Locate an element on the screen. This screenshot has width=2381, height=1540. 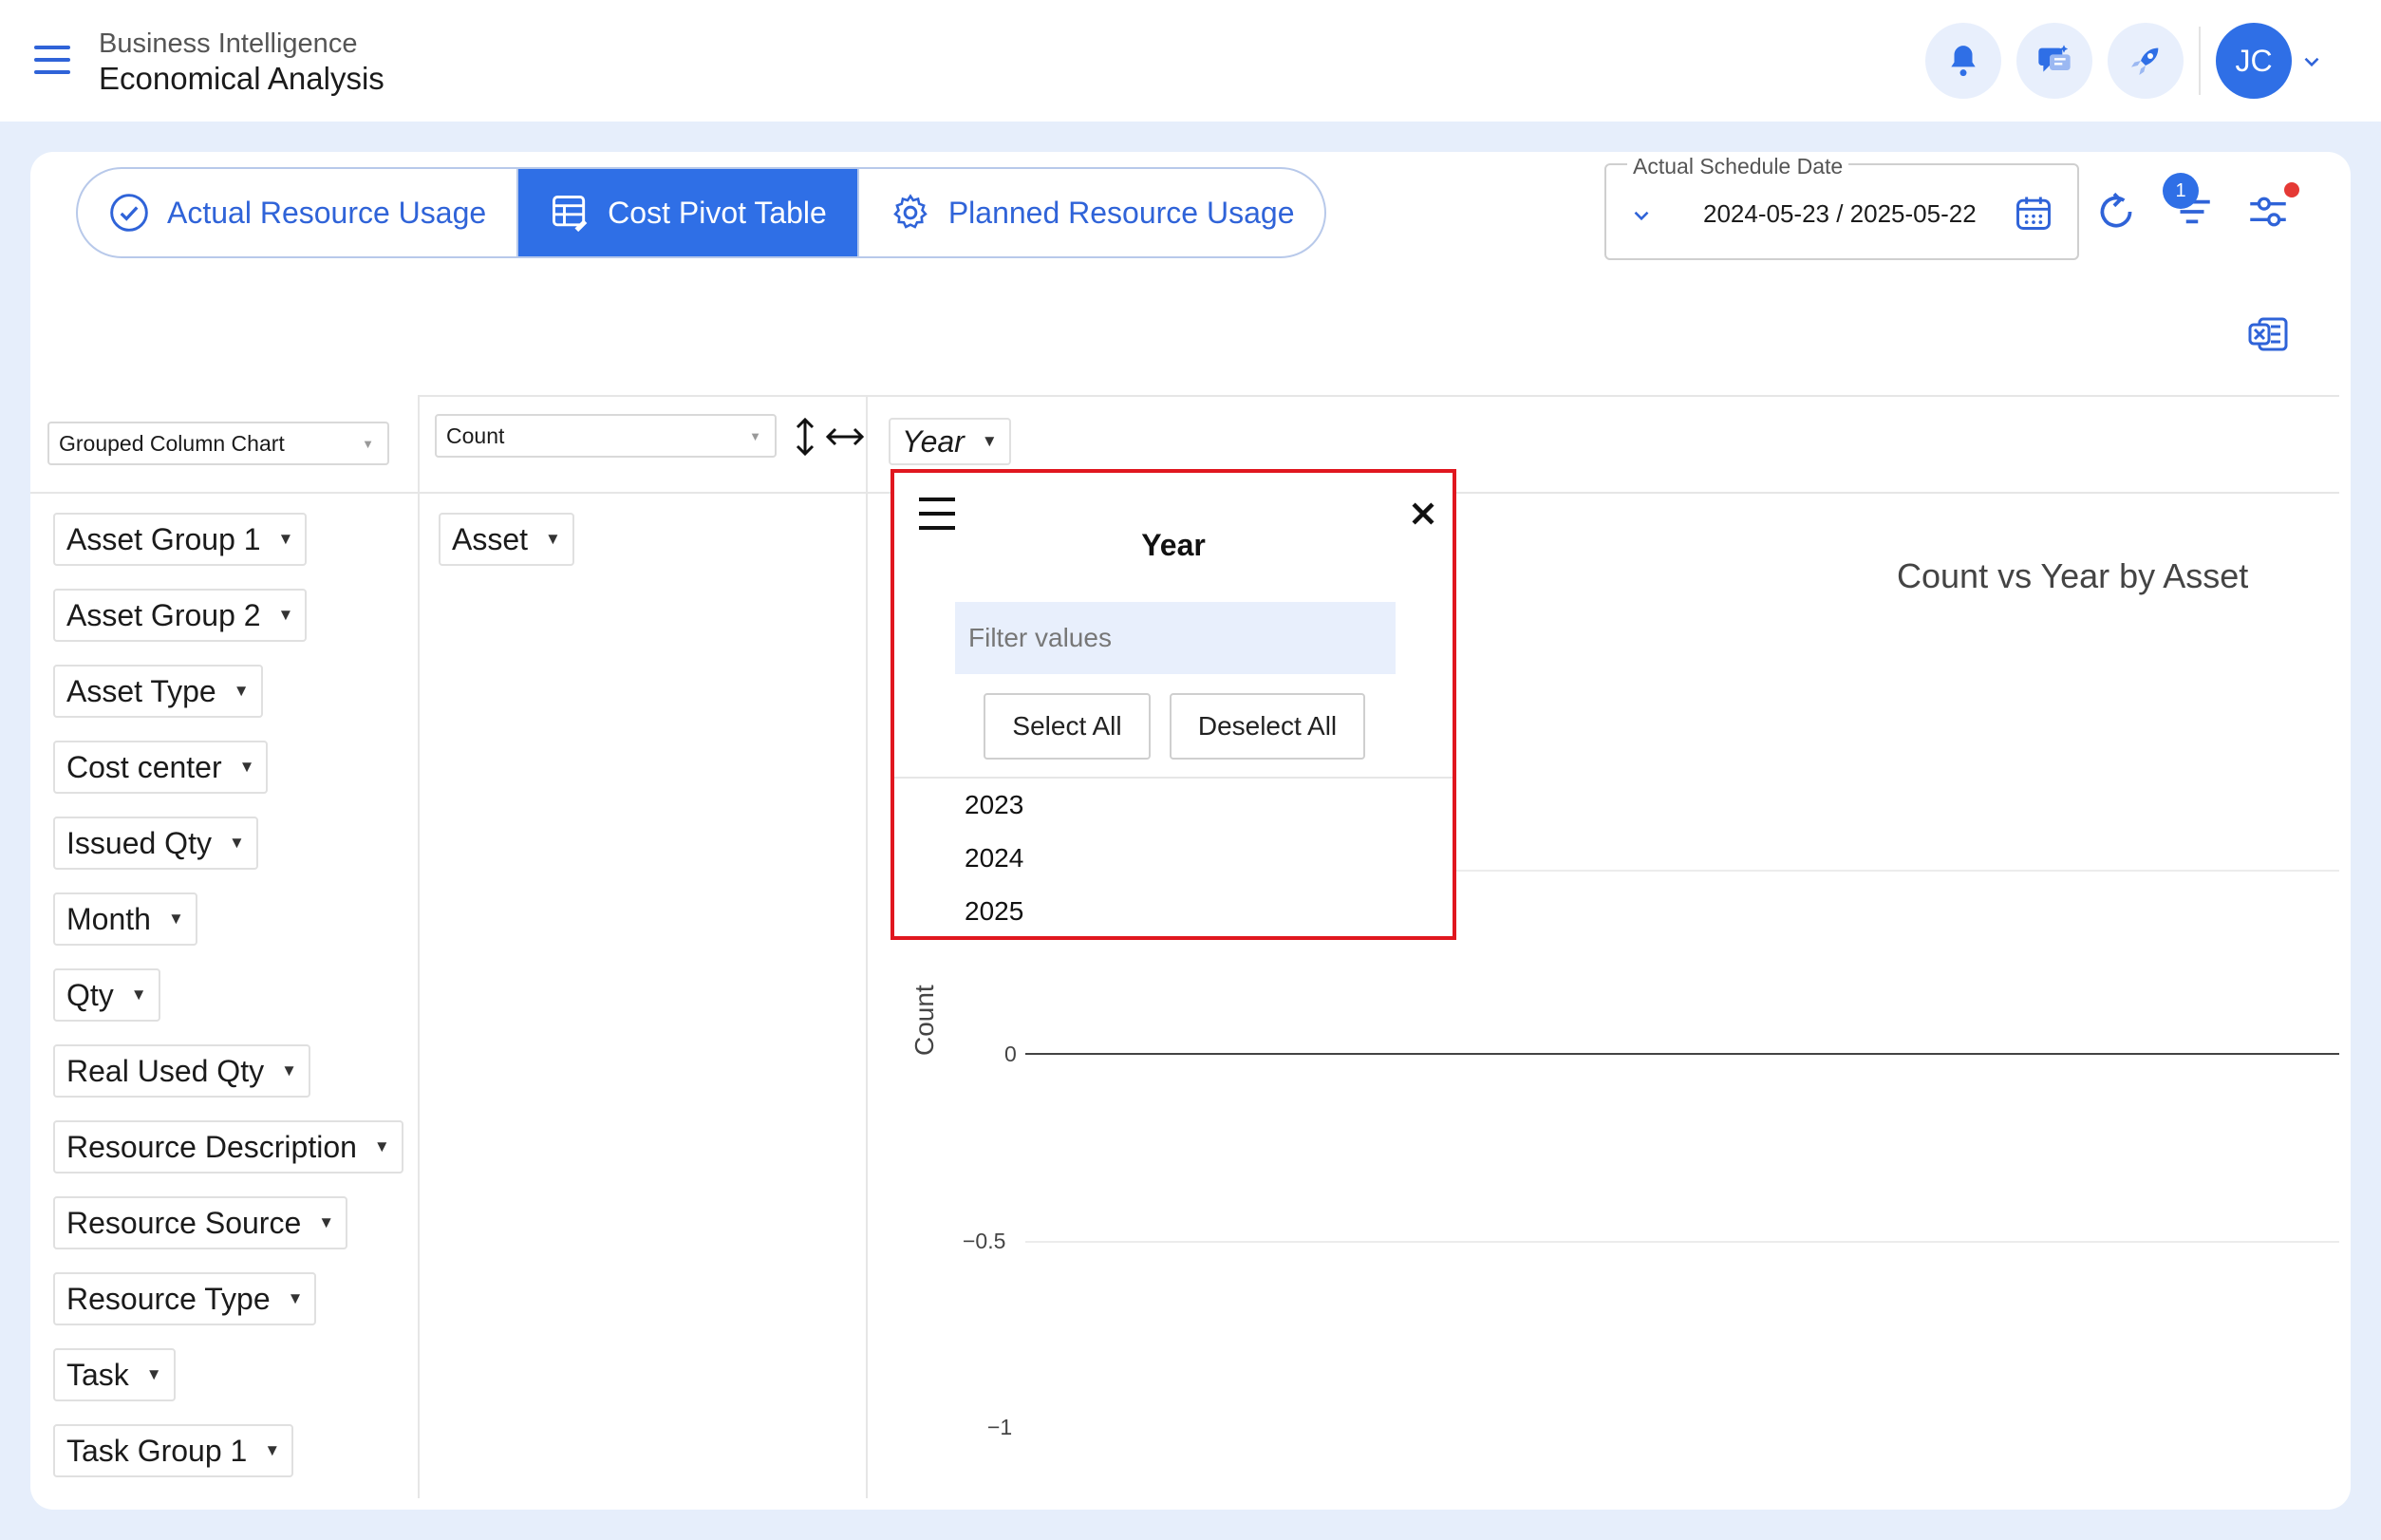
tab-planned-resource-usage: Planned Resource Usage is located at coordinates (1090, 213).